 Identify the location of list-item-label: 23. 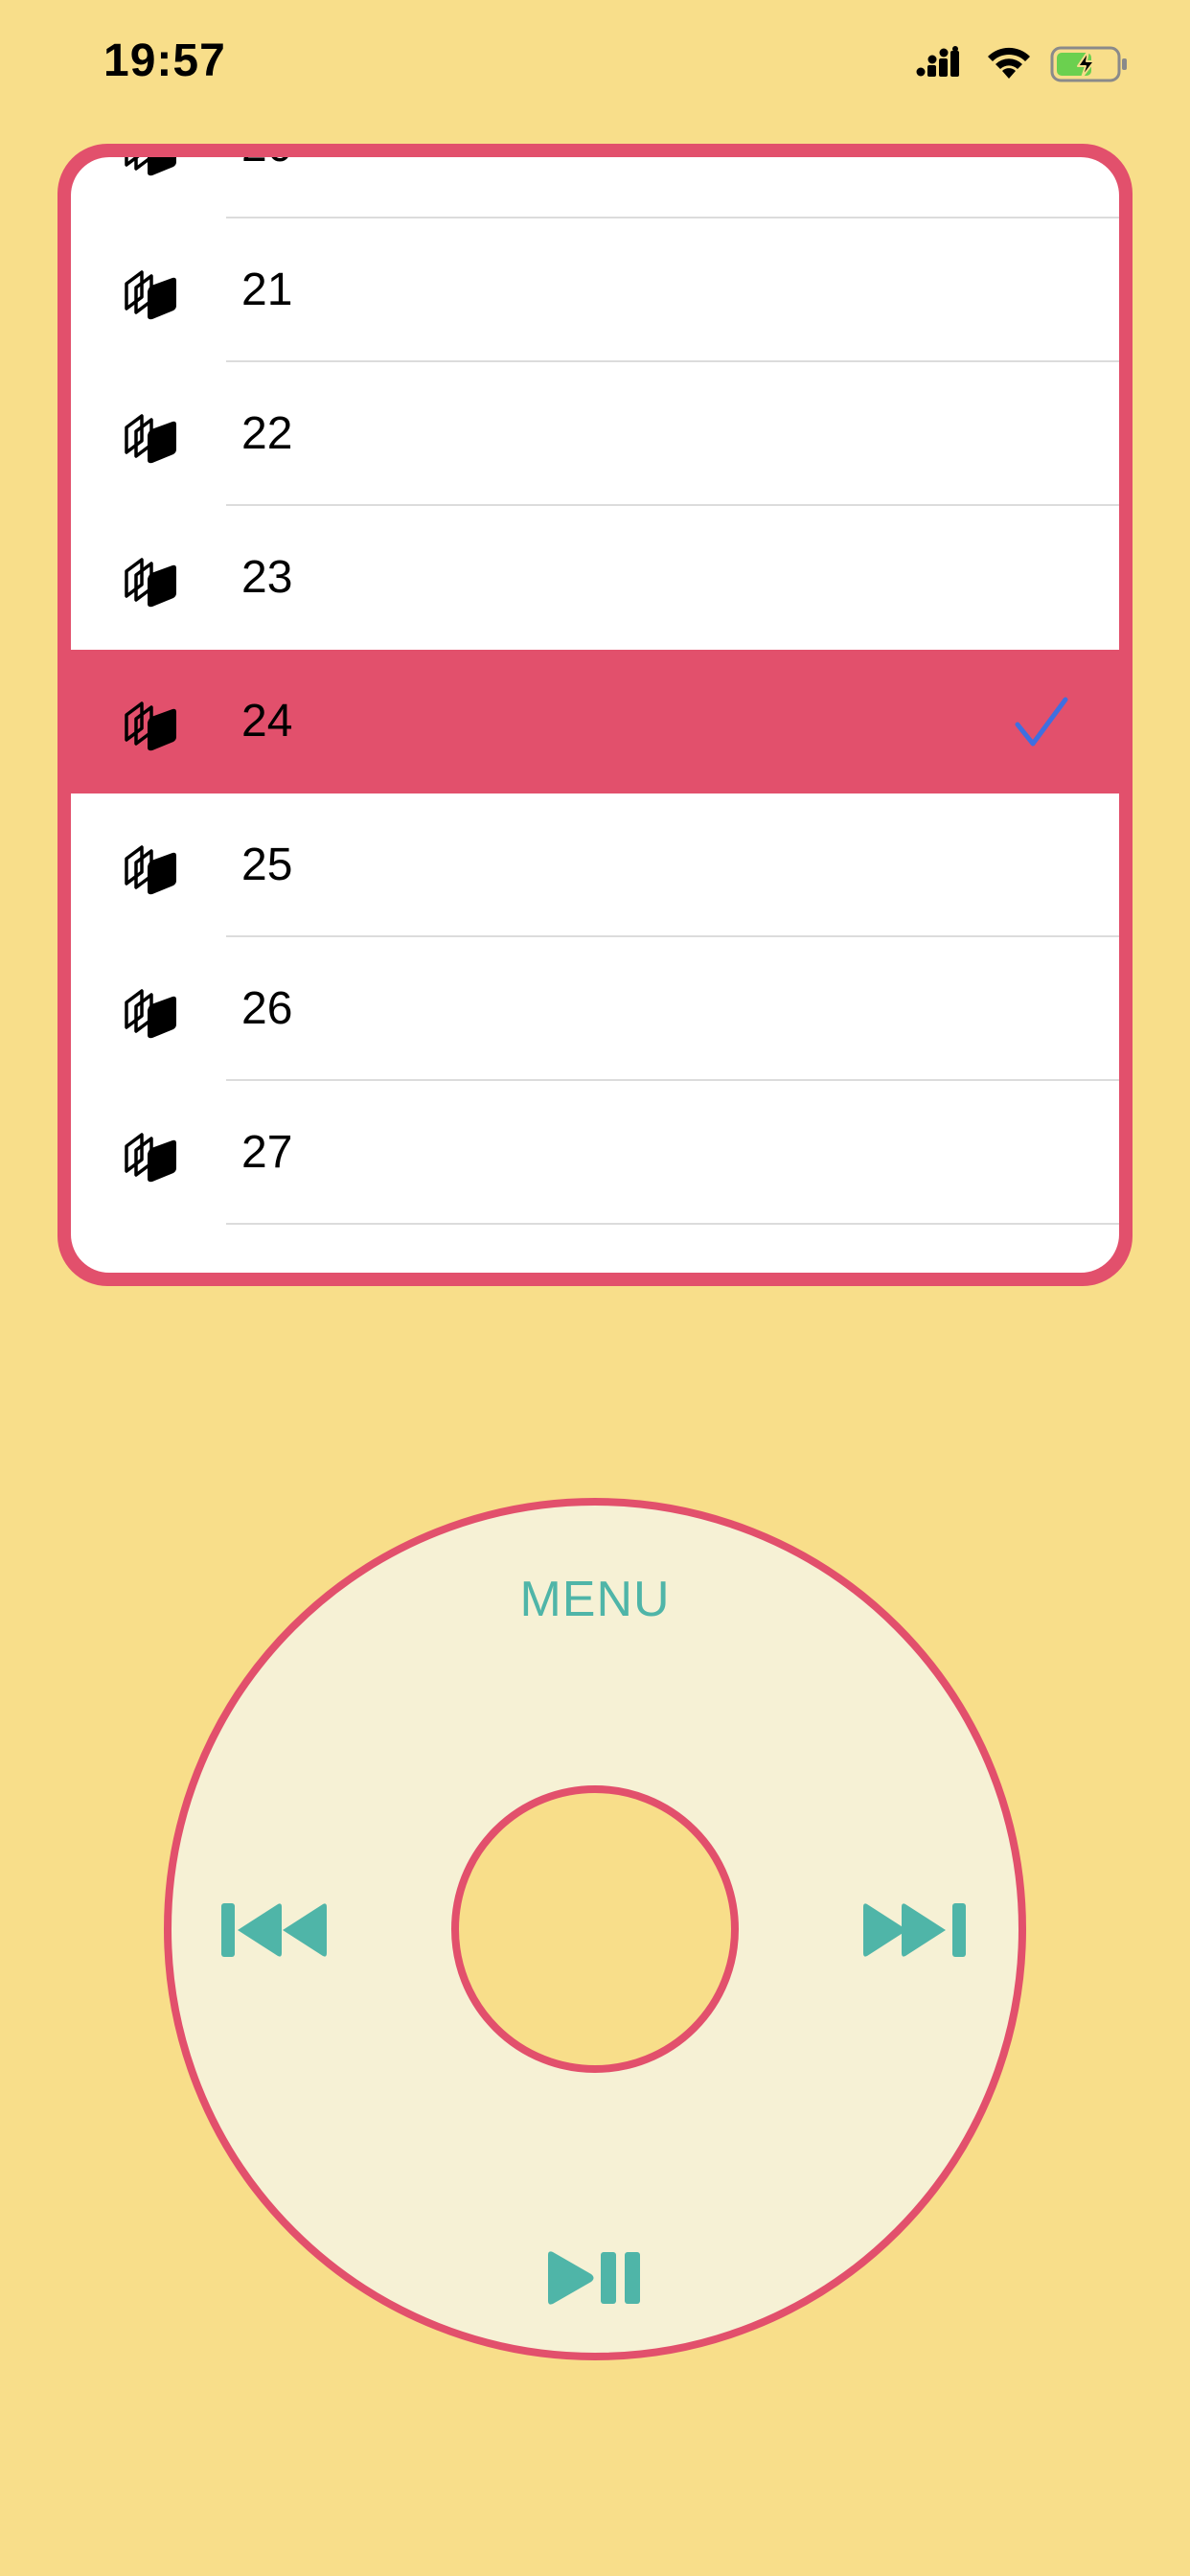
(267, 577).